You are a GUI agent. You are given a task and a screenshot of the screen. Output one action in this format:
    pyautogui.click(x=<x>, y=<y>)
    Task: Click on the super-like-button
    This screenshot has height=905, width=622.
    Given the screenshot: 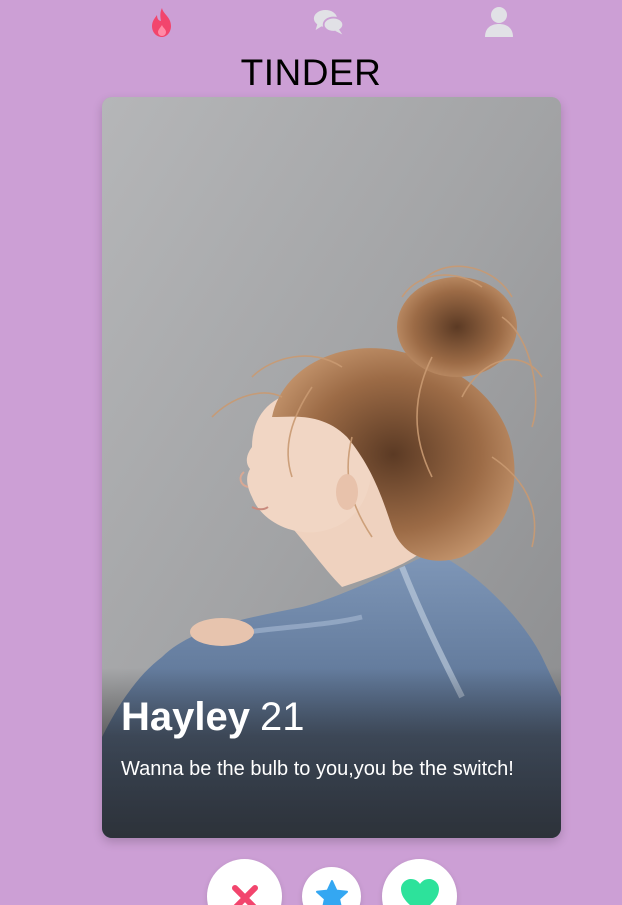 What is the action you would take?
    pyautogui.click(x=331, y=886)
    